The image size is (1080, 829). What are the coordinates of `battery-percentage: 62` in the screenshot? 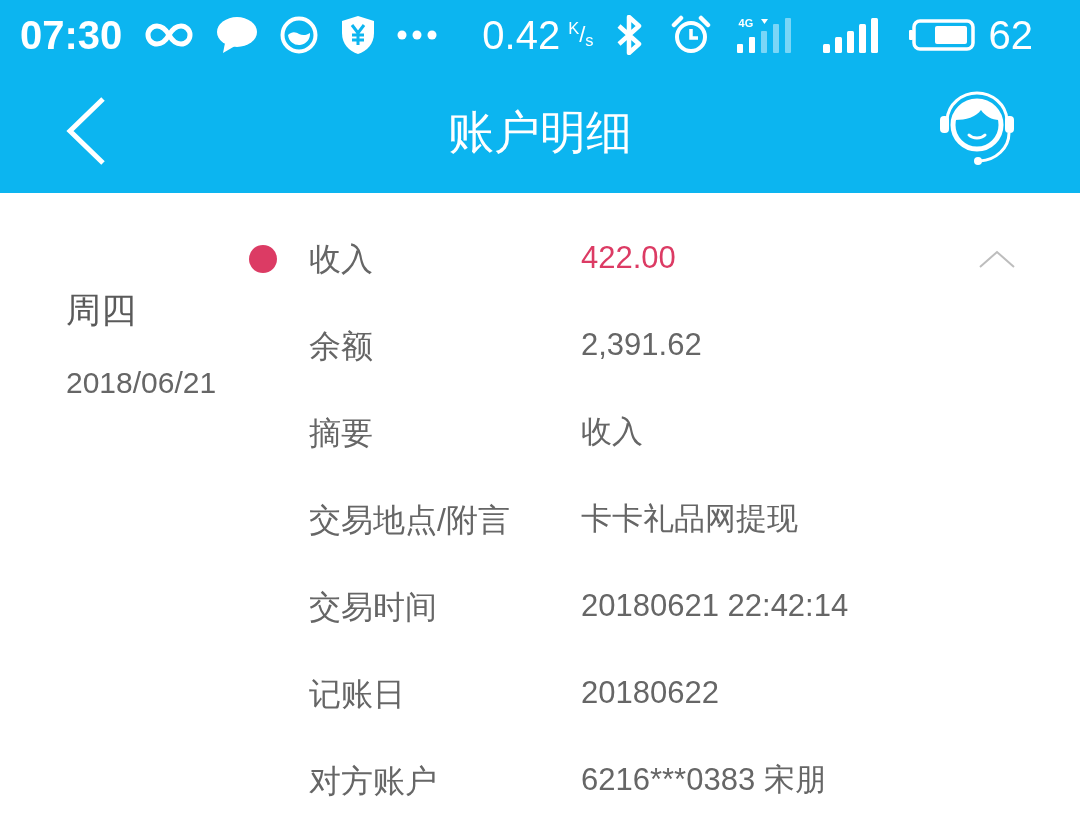 It's located at (1011, 35).